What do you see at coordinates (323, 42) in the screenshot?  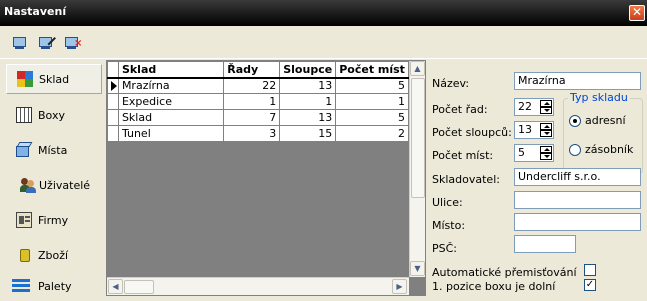 I see `toolbar: ×` at bounding box center [323, 42].